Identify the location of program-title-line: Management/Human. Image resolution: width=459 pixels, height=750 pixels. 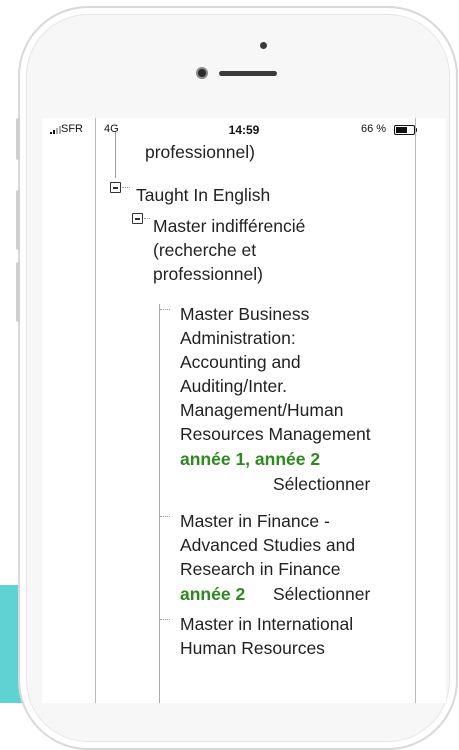
(262, 410).